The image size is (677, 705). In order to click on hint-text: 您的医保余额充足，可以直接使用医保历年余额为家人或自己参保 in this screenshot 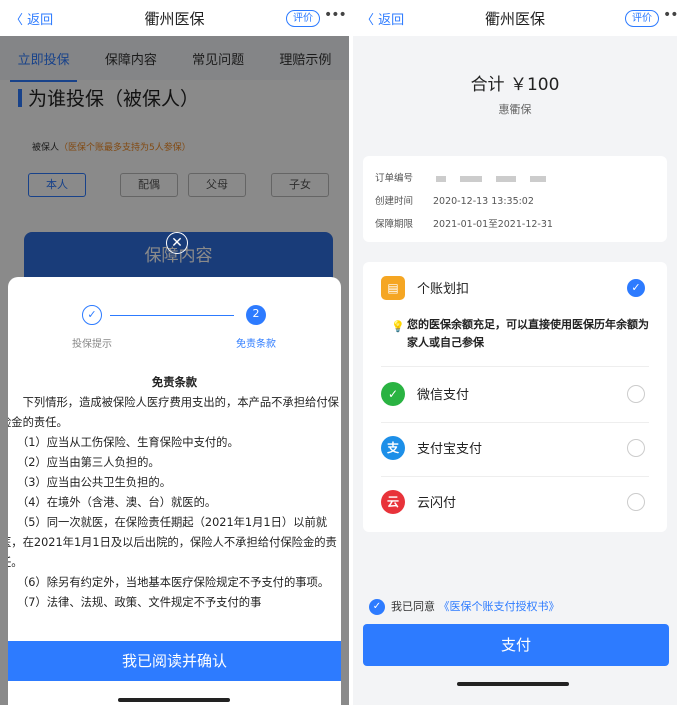, I will do `click(528, 333)`.